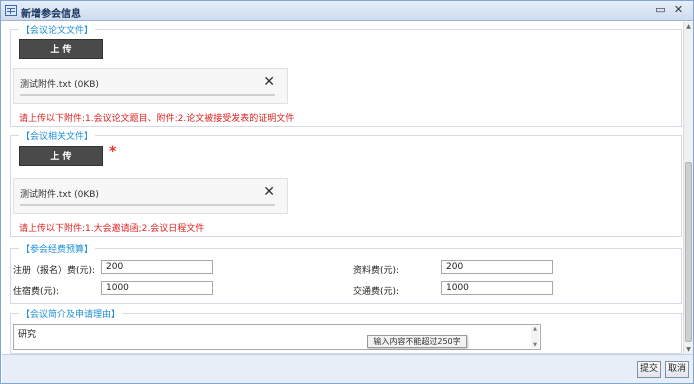 The height and width of the screenshot is (384, 694). What do you see at coordinates (376, 292) in the screenshot?
I see `transport-fee-label: 交通费(元):` at bounding box center [376, 292].